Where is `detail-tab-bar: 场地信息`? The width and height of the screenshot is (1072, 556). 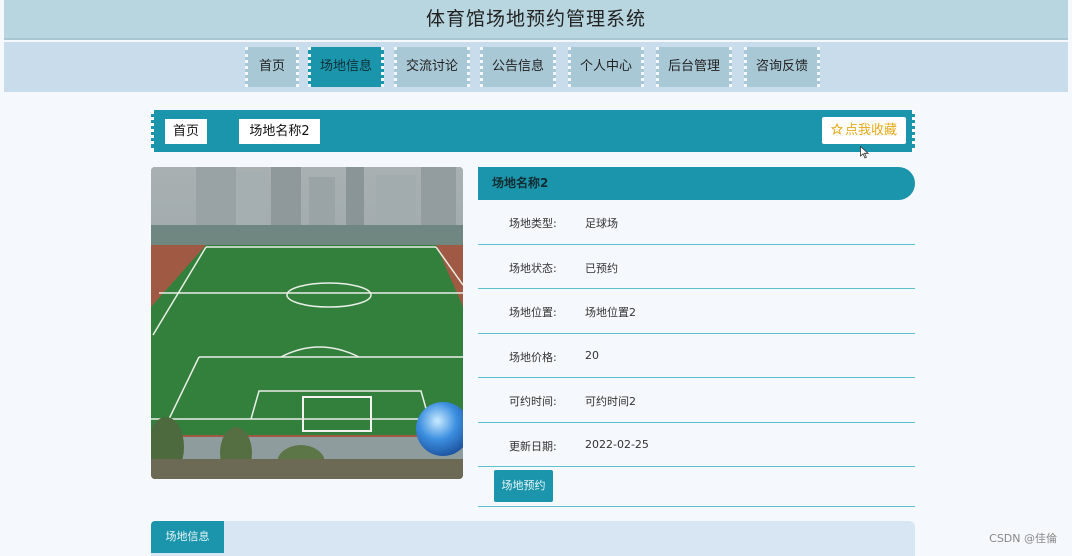 detail-tab-bar: 场地信息 is located at coordinates (533, 538).